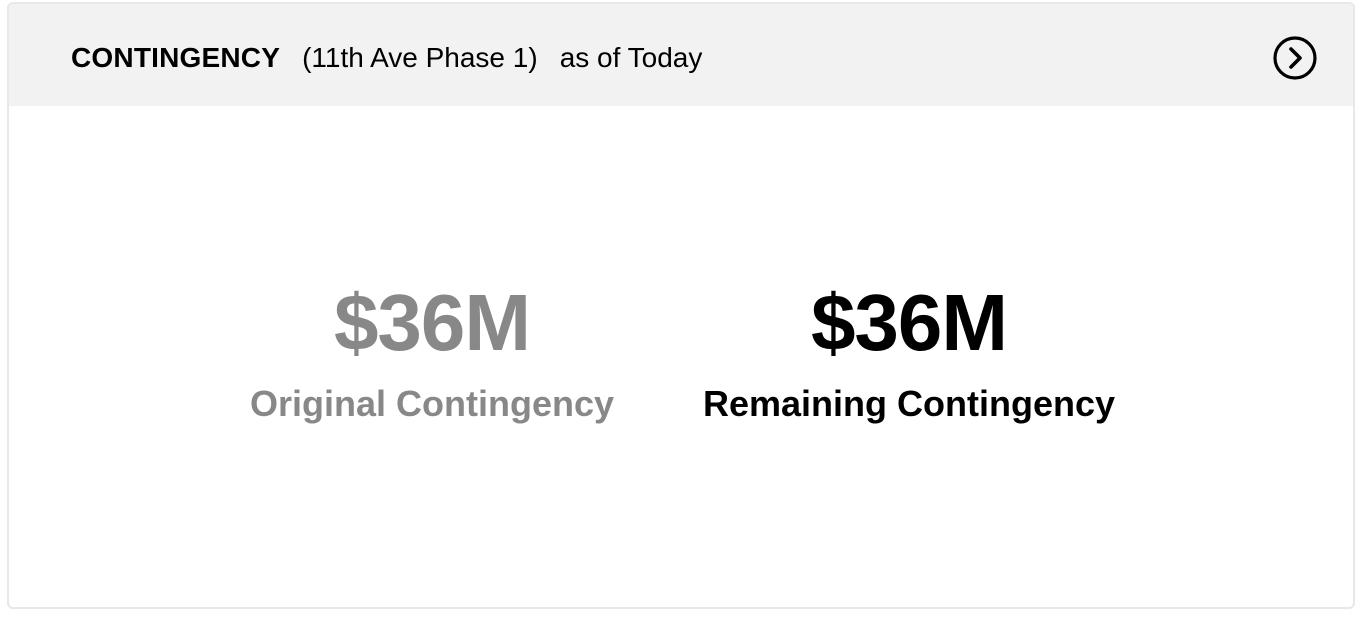  I want to click on card-title: CONTINGENCY, so click(176, 57).